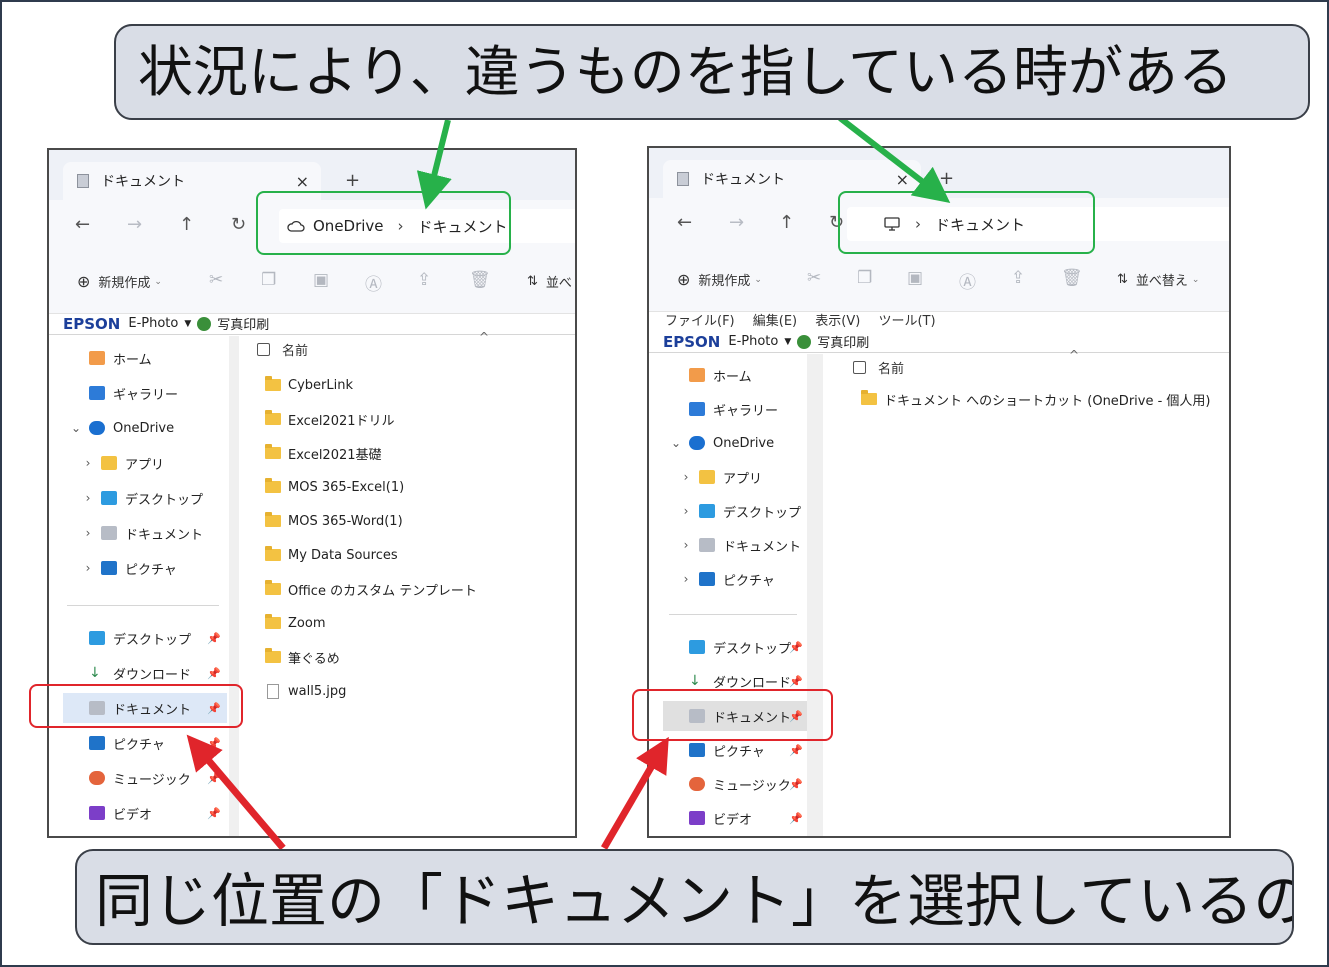 The width and height of the screenshot is (1329, 967). Describe the element at coordinates (712, 72) in the screenshot. I see `callout-top: 状況により、違うものを指している時がある` at that location.